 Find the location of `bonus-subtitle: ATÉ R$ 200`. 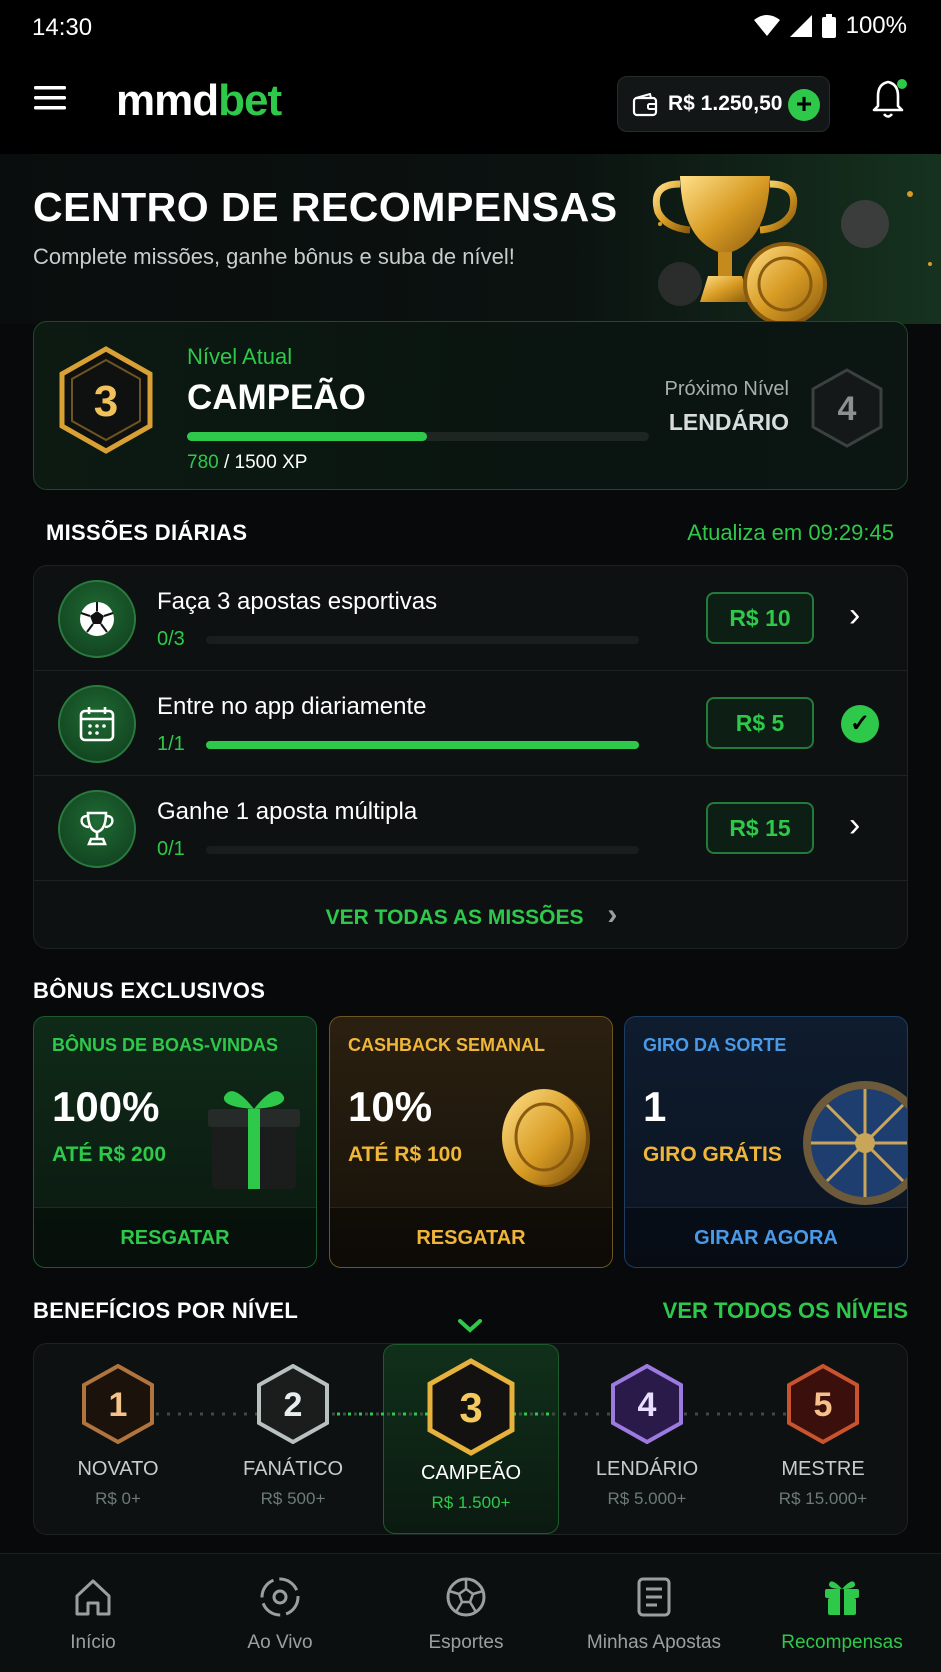

bonus-subtitle: ATÉ R$ 200 is located at coordinates (109, 1154).